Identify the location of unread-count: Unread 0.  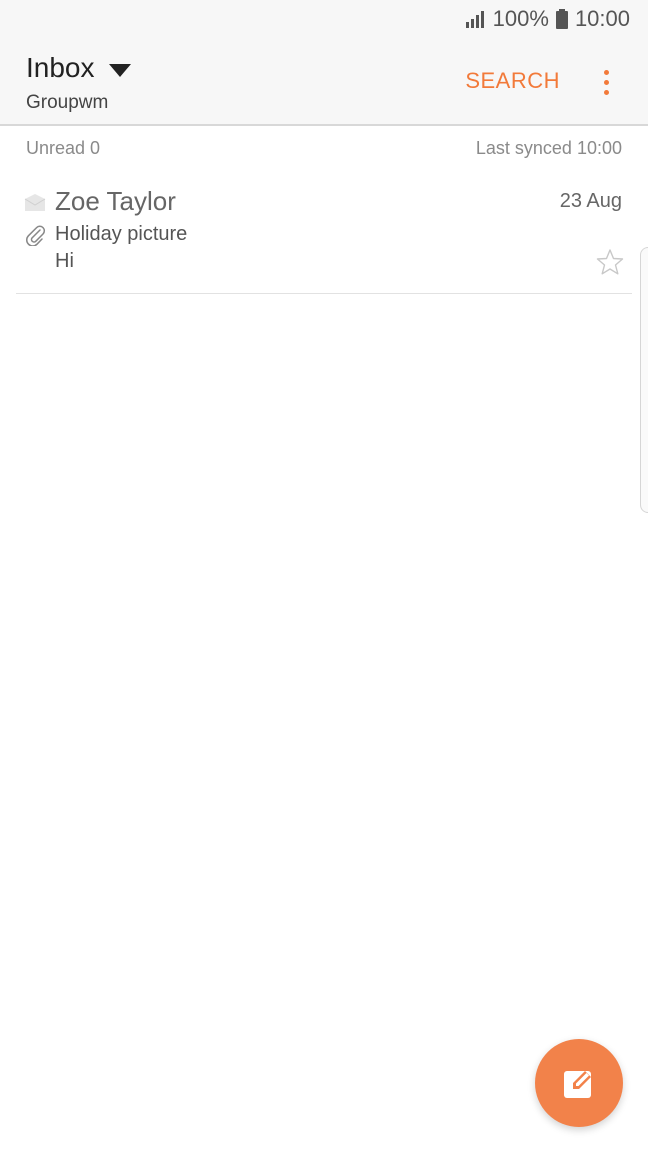
(63, 148).